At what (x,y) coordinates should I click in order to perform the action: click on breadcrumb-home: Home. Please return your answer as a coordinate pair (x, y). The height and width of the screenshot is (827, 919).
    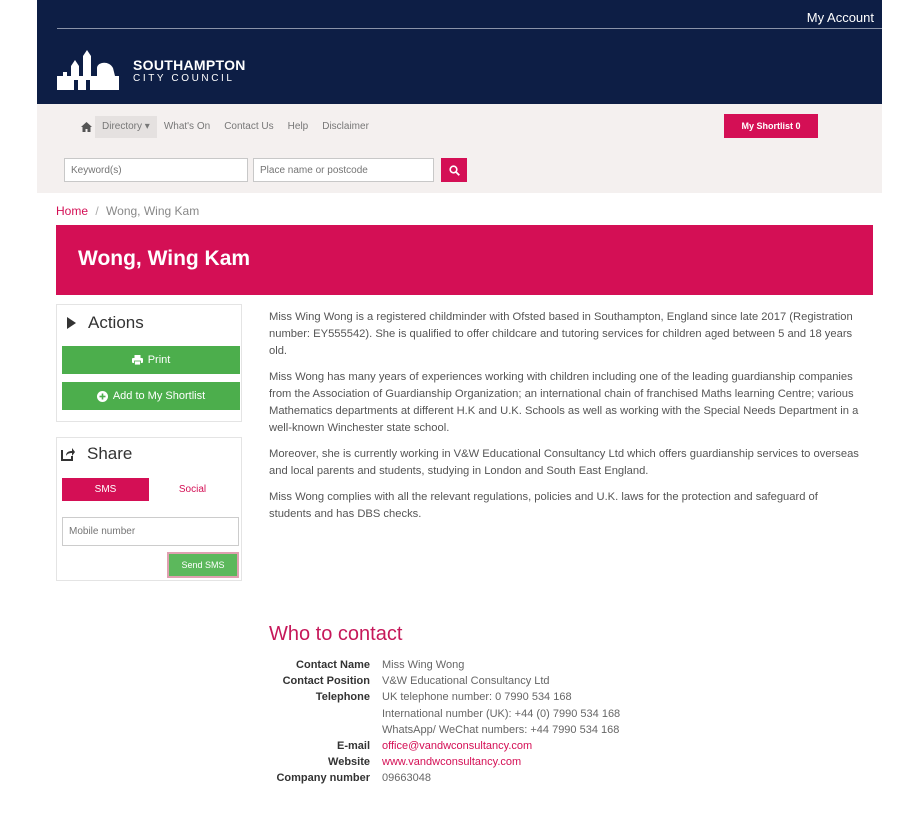
    Looking at the image, I should click on (72, 211).